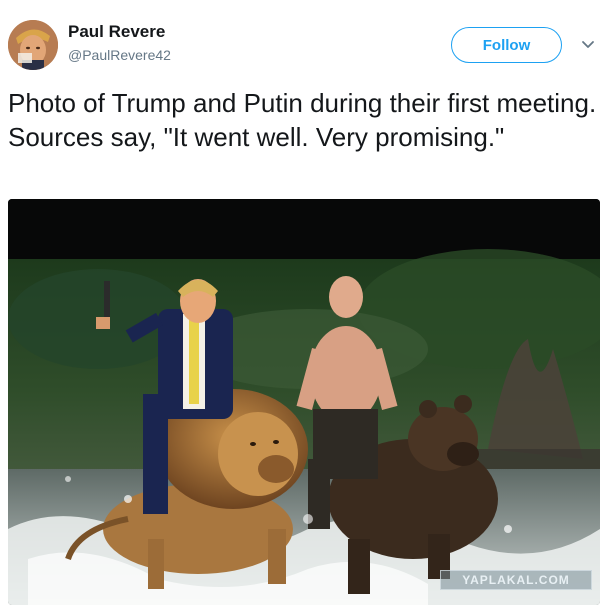  I want to click on follow-button: Follow, so click(506, 45).